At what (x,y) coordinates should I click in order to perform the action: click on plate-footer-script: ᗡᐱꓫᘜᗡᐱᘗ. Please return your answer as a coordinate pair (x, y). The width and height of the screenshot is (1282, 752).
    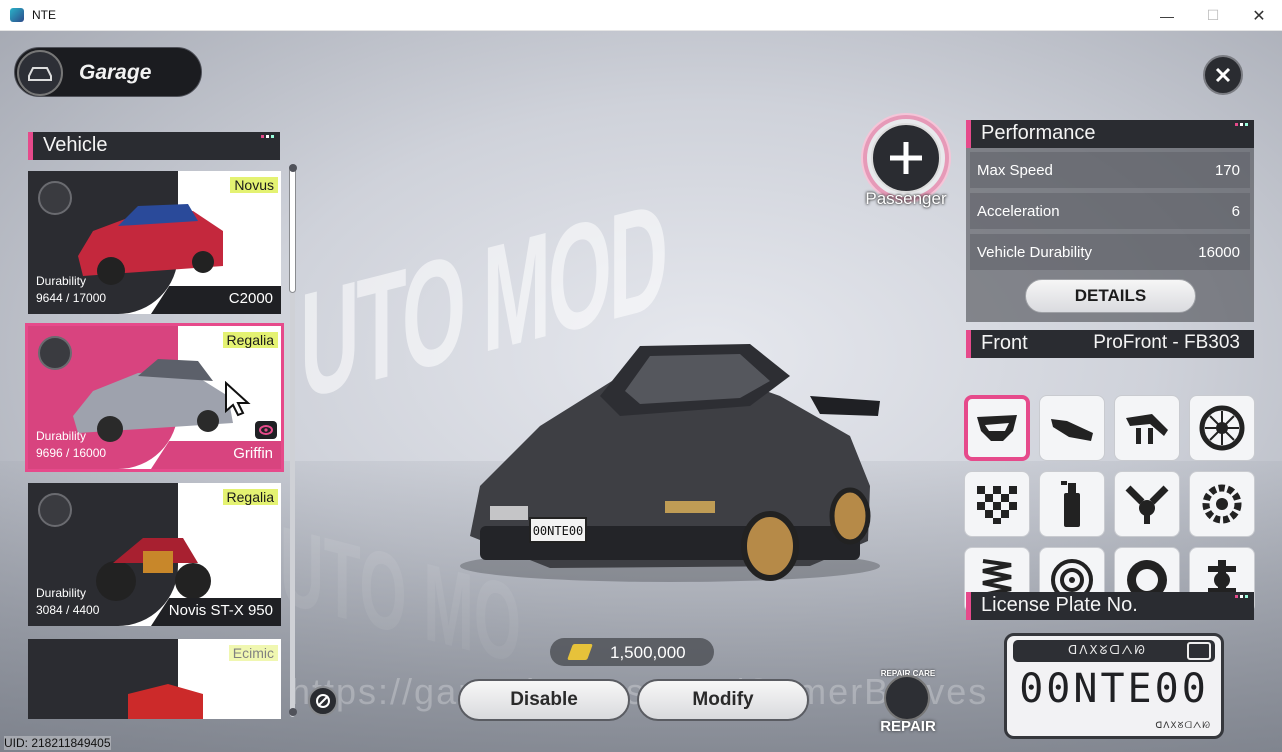
    Looking at the image, I should click on (1183, 726).